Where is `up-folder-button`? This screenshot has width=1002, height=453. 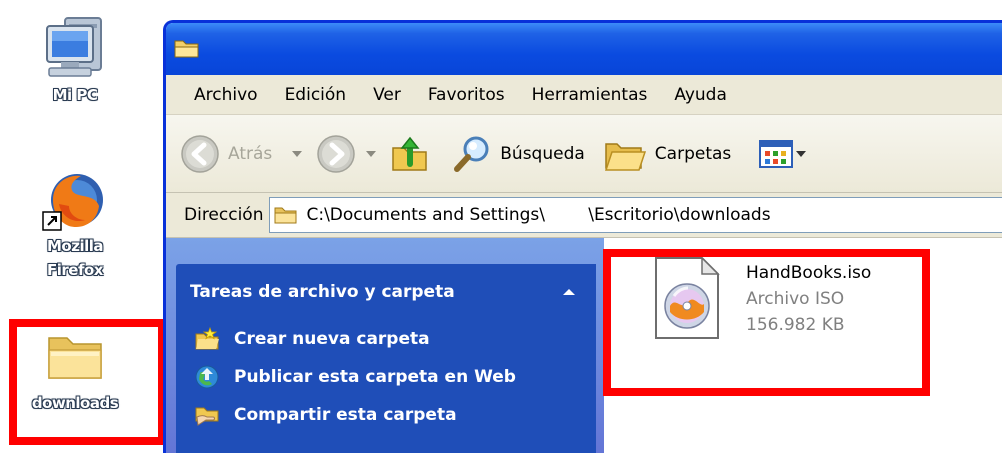
up-folder-button is located at coordinates (410, 154).